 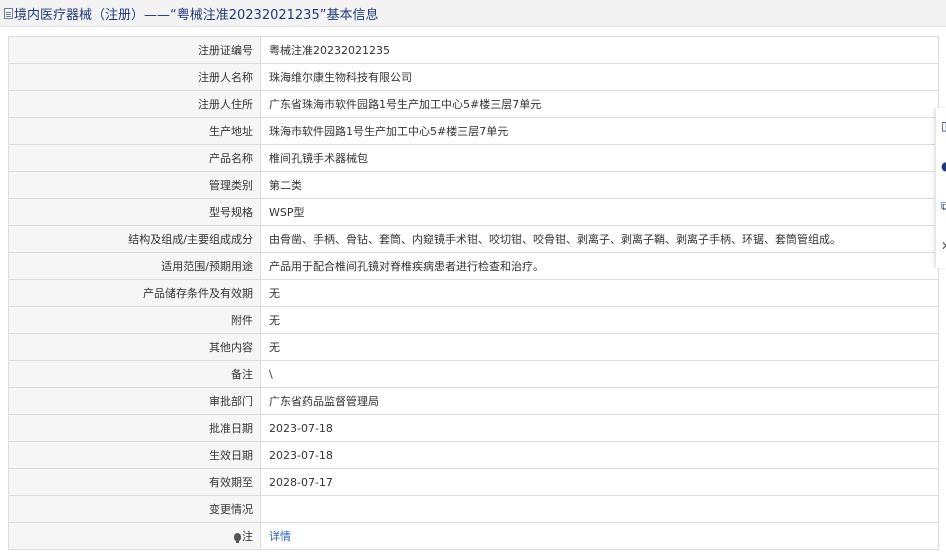 What do you see at coordinates (247, 536) in the screenshot?
I see `note-label: 注` at bounding box center [247, 536].